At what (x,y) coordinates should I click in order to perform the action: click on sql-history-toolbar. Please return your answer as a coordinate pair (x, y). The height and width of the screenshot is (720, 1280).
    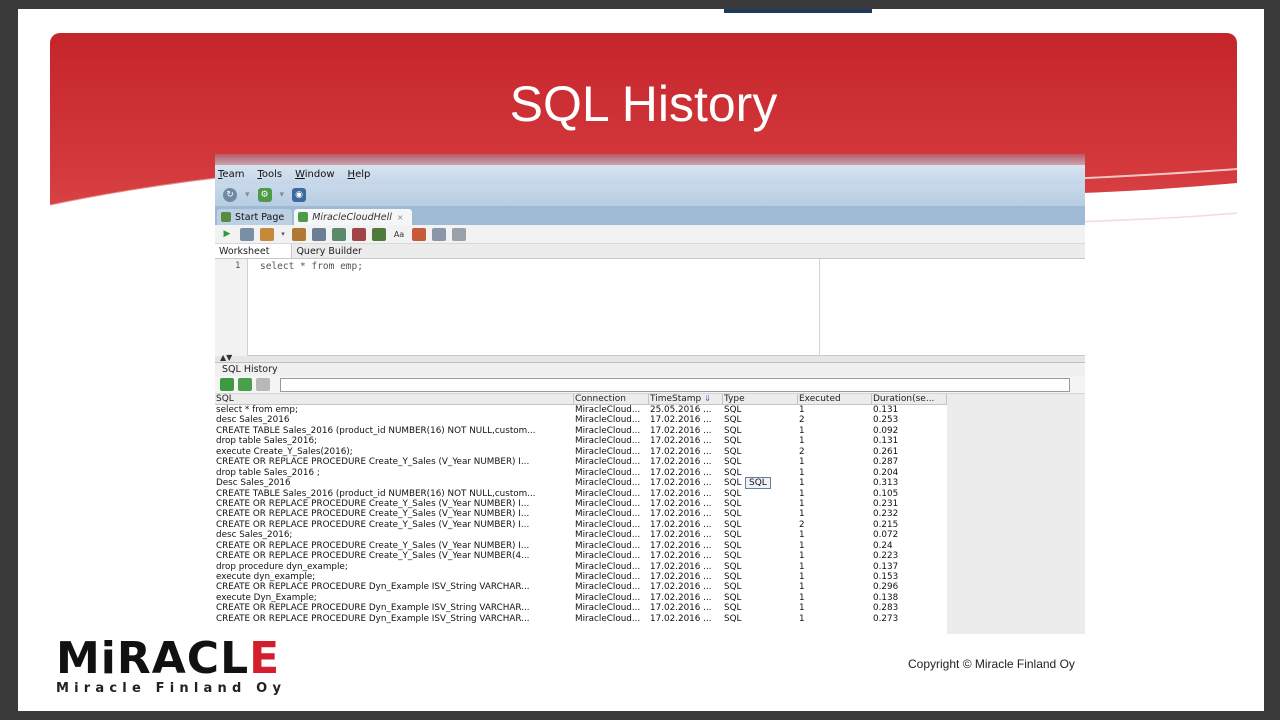
    Looking at the image, I should click on (650, 385).